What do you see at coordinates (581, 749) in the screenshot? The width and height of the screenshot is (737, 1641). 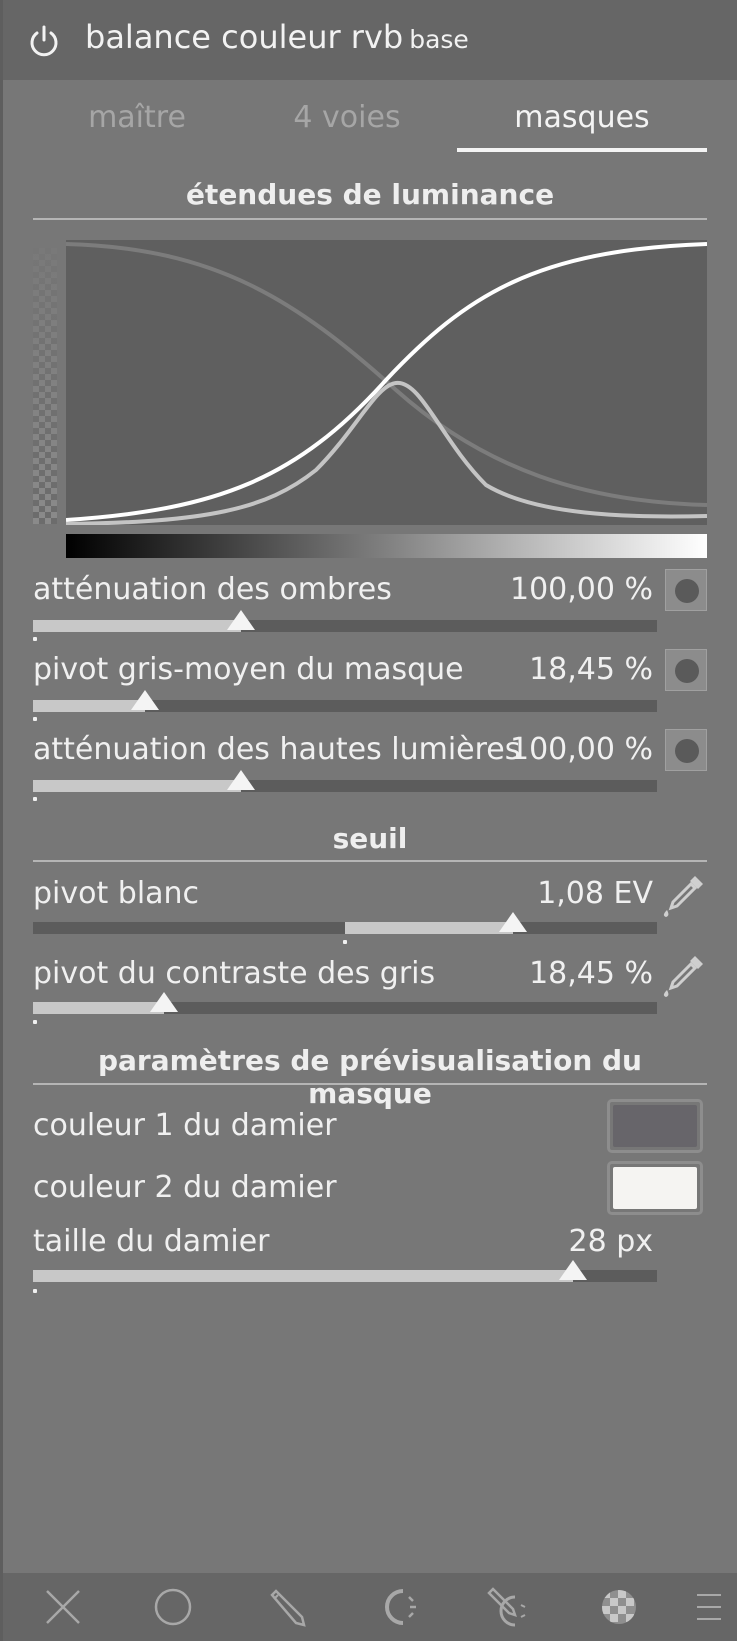 I see `slider-value-highlights-attenuation: 100,00 %` at bounding box center [581, 749].